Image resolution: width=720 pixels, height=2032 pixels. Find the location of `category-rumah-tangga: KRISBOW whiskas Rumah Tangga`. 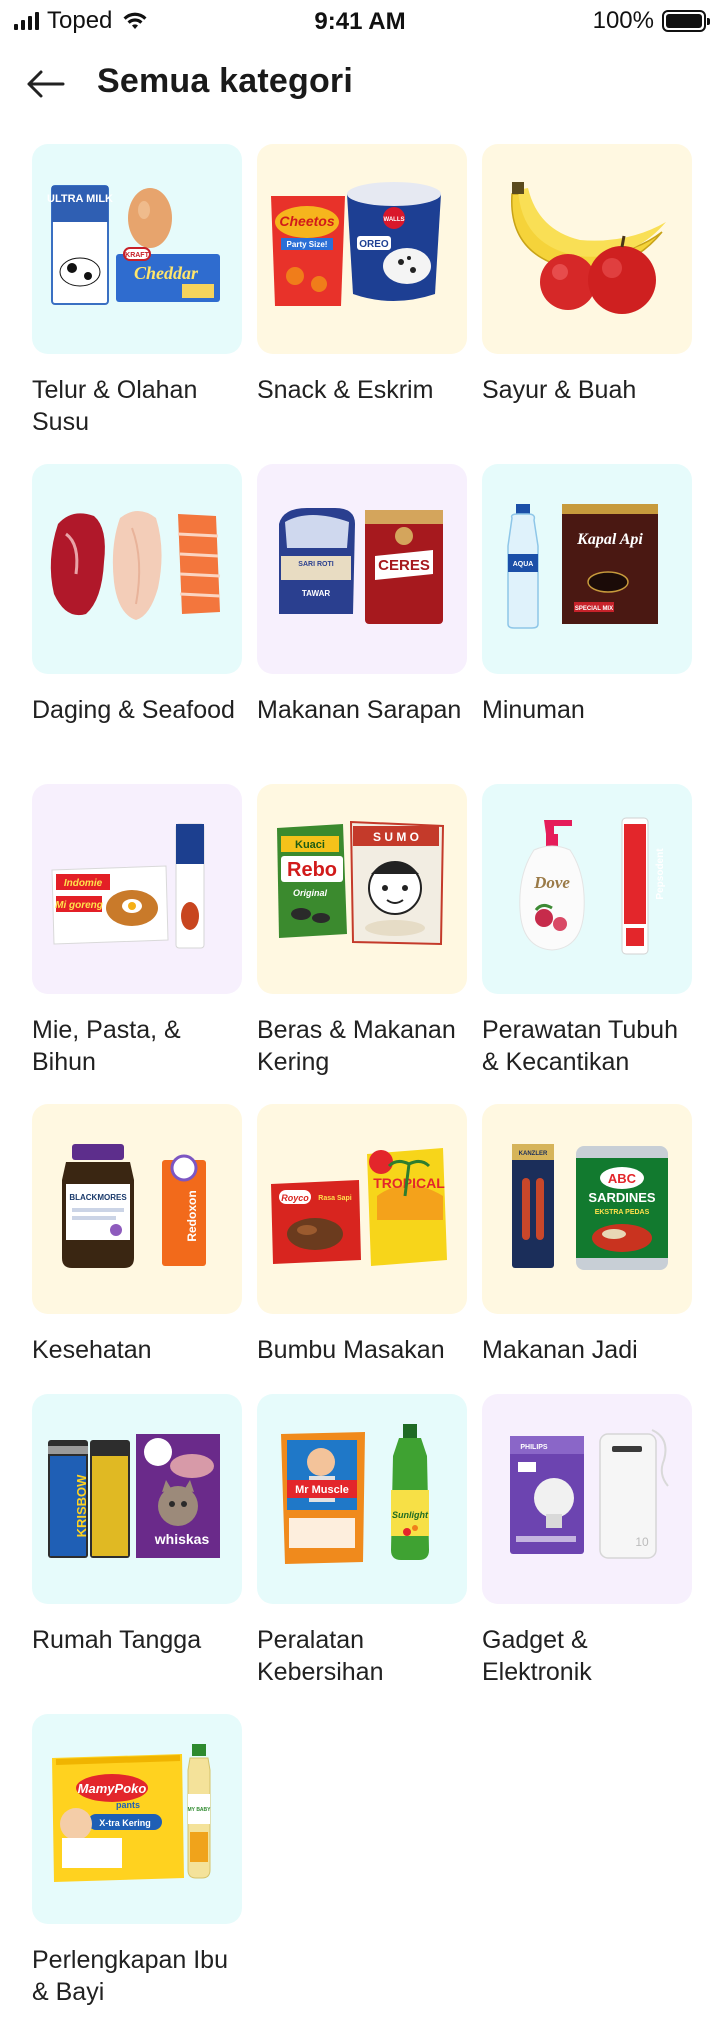

category-rumah-tangga: KRISBOW whiskas Rumah Tangga is located at coordinates (137, 1554).